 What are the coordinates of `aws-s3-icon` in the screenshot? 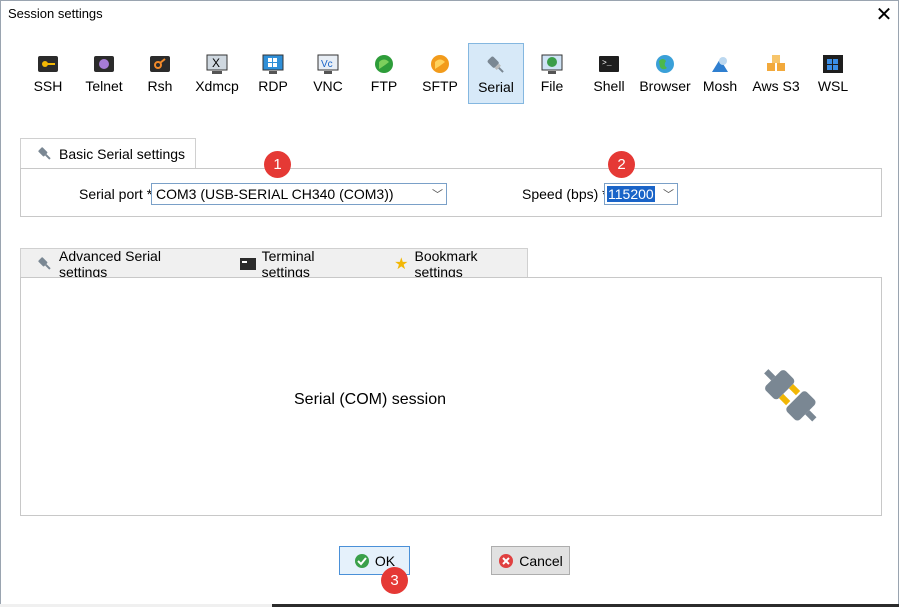 It's located at (776, 64).